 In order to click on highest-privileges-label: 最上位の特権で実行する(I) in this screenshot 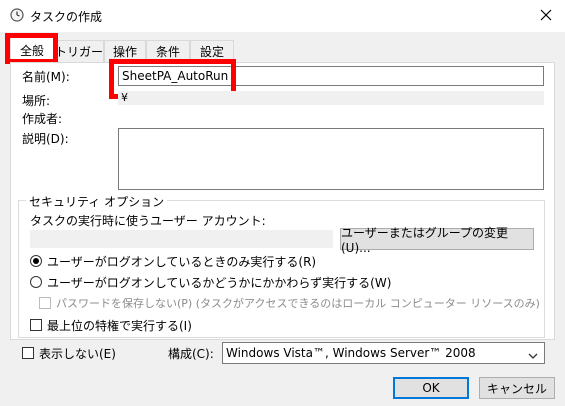, I will do `click(119, 326)`.